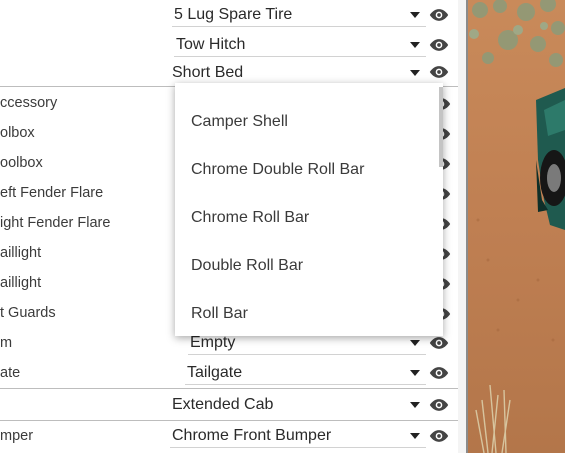 The width and height of the screenshot is (565, 453). I want to click on dropdown-scrollbar, so click(441, 127).